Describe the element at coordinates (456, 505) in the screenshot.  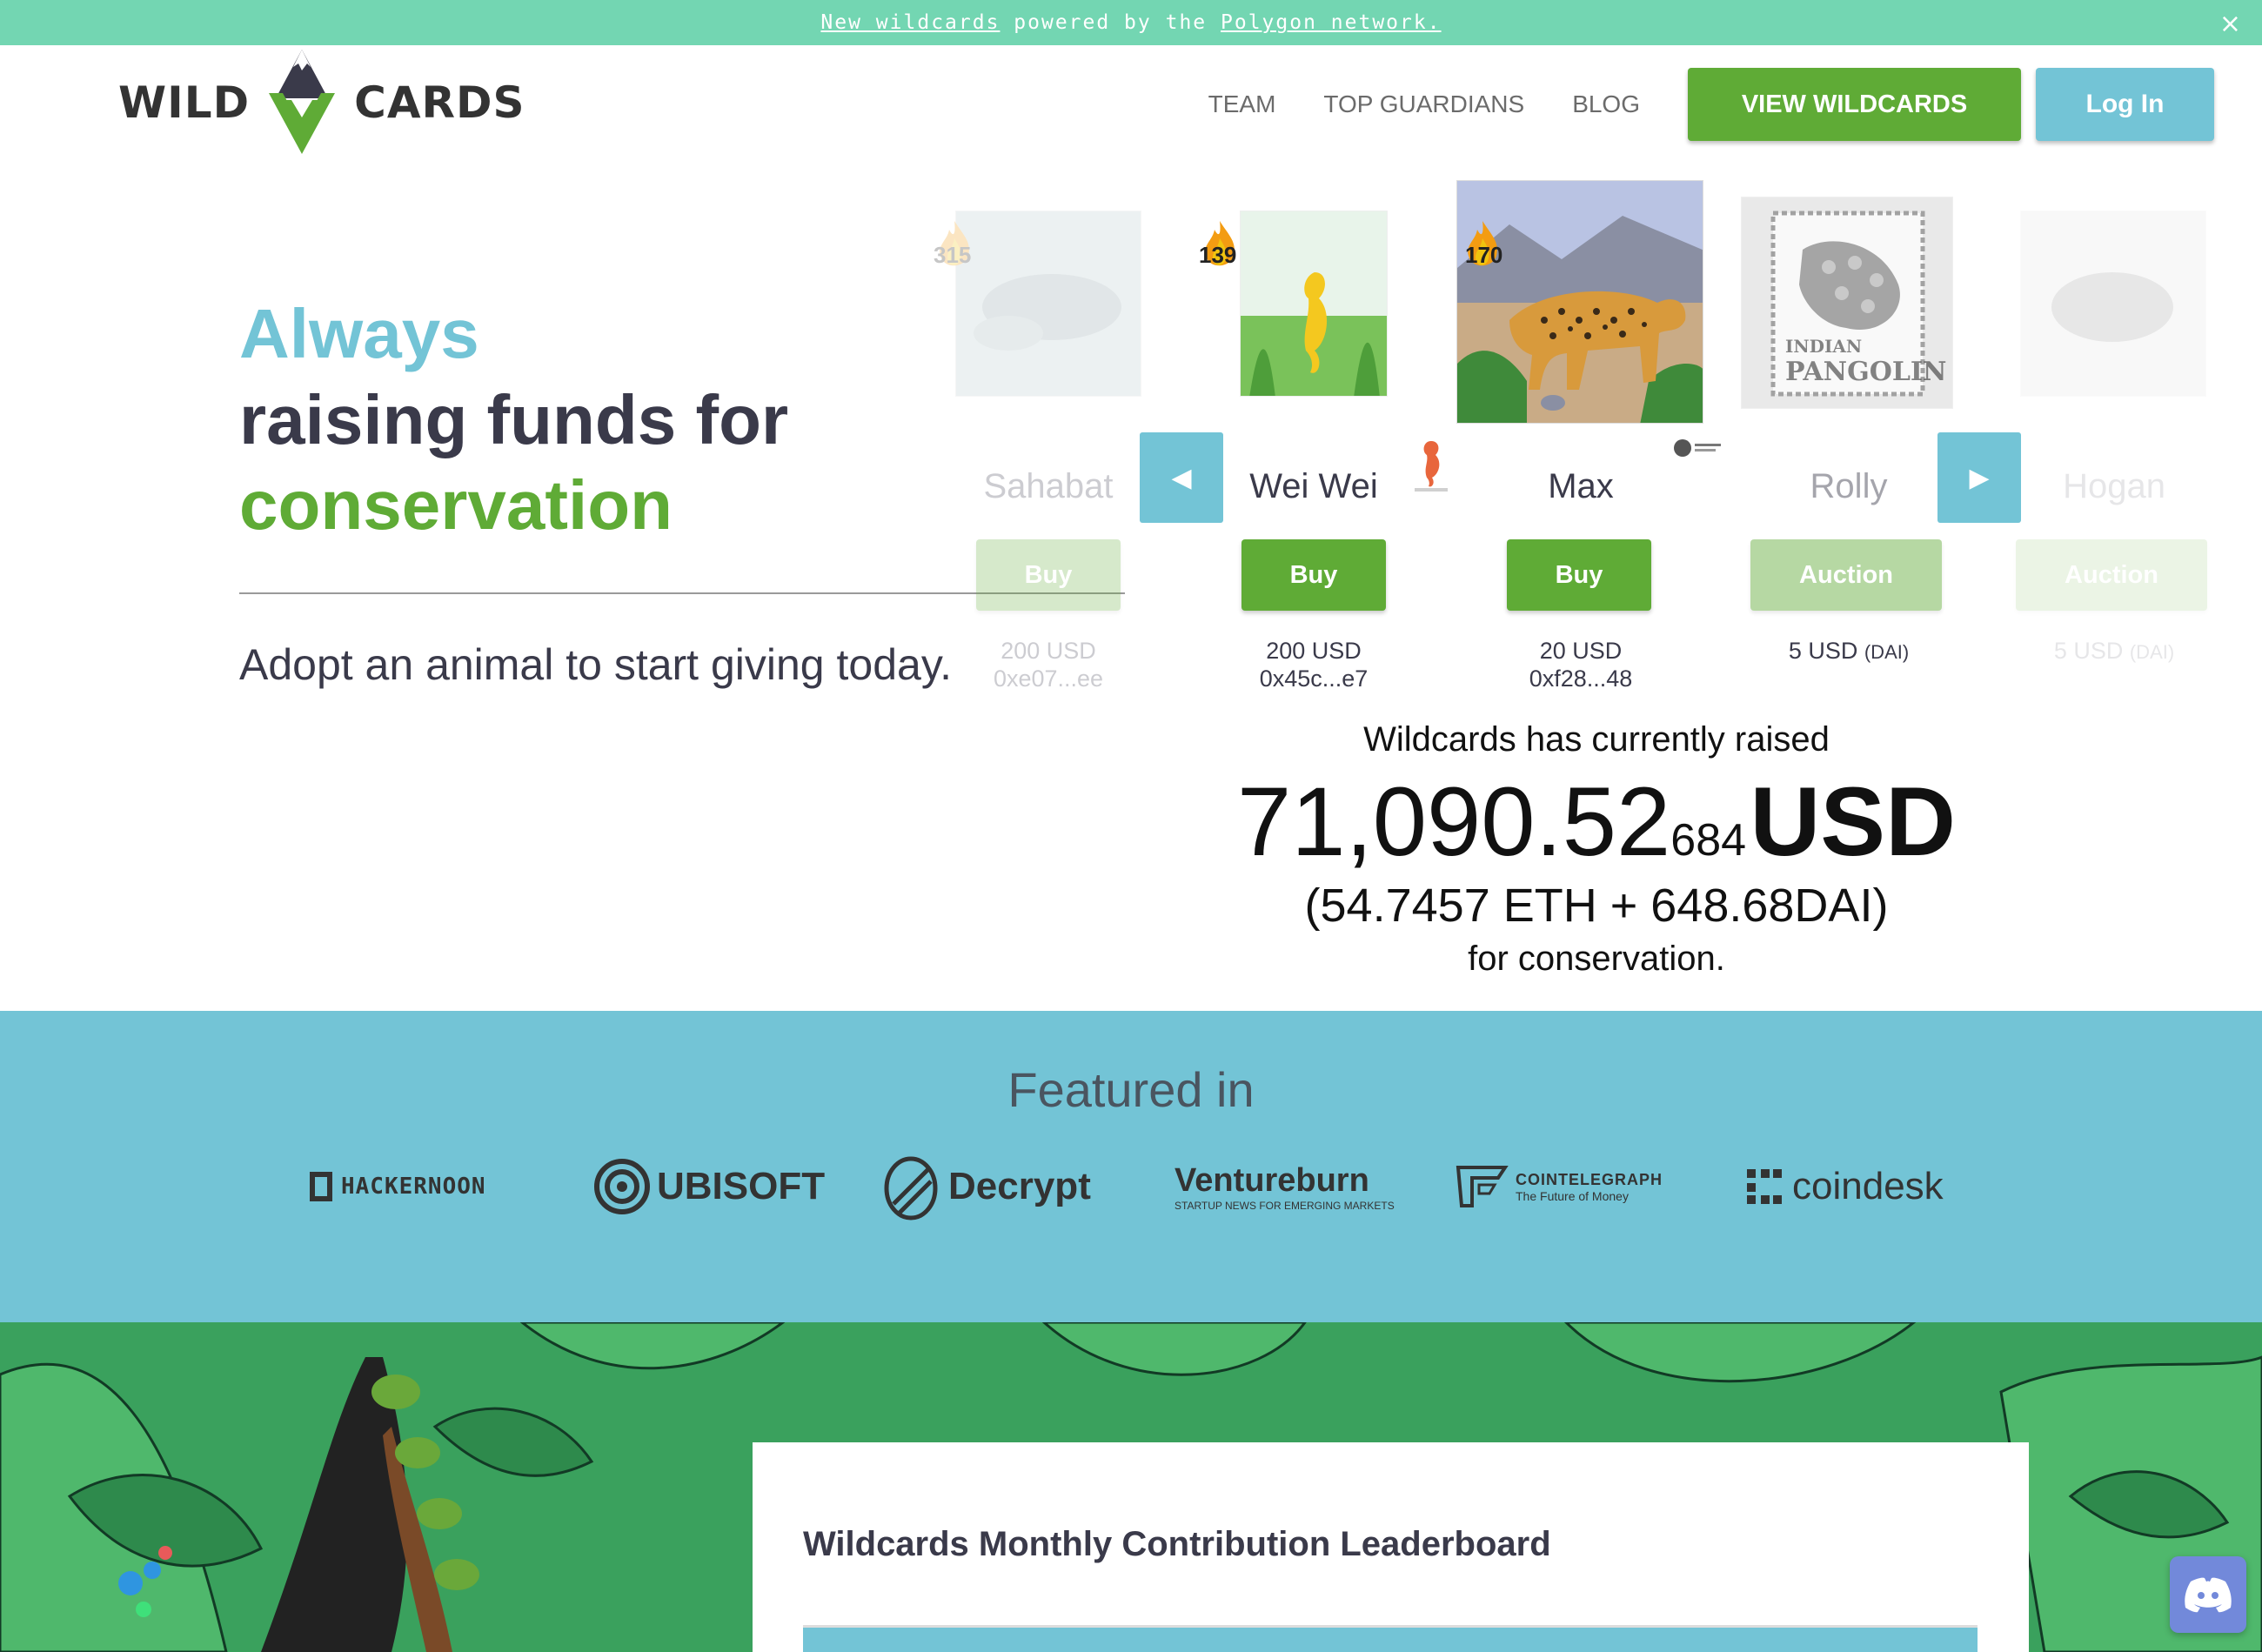
I see `hero-heading-conservation: conservation` at that location.